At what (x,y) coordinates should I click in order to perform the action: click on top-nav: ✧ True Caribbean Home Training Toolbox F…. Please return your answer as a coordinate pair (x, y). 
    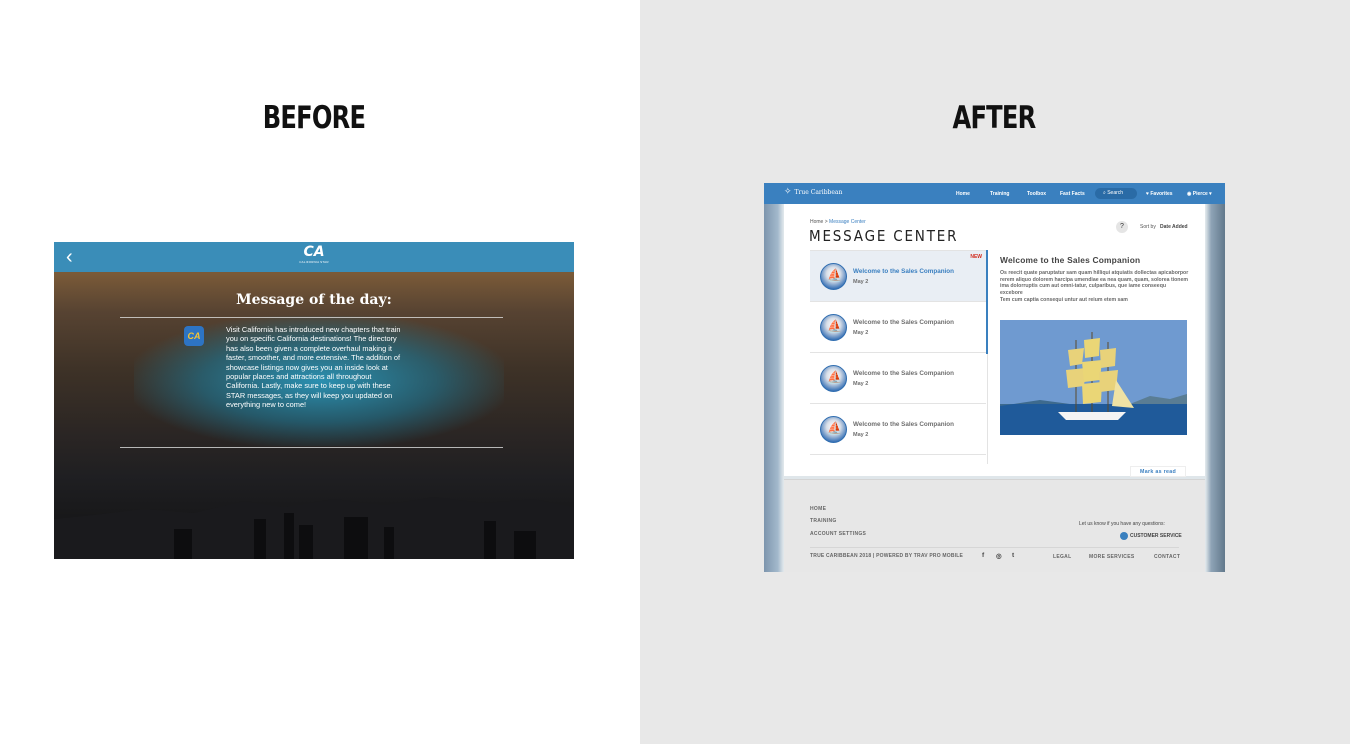
    Looking at the image, I should click on (994, 193).